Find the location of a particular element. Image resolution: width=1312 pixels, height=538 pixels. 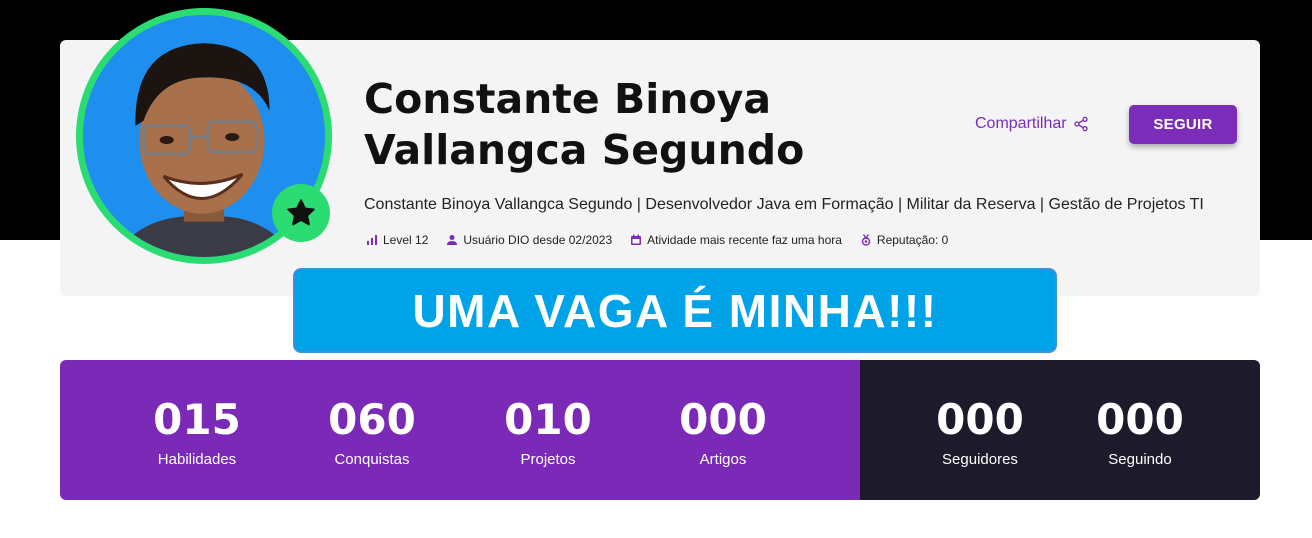

meta-member-since: Usuário DIO desde 02/2023 is located at coordinates (529, 240).